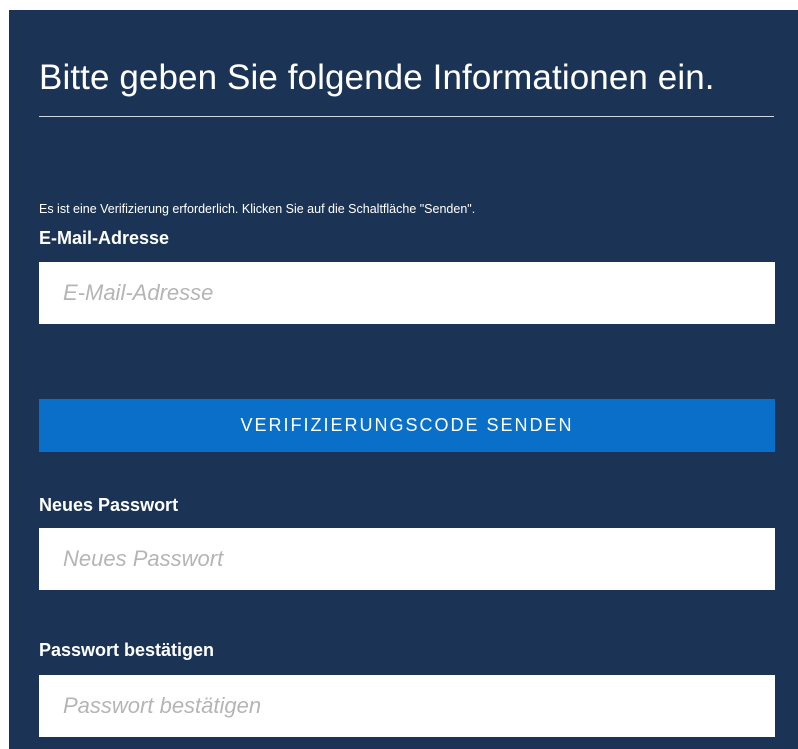 The height and width of the screenshot is (749, 798). I want to click on new-password-label: Neues Passwort, so click(109, 505).